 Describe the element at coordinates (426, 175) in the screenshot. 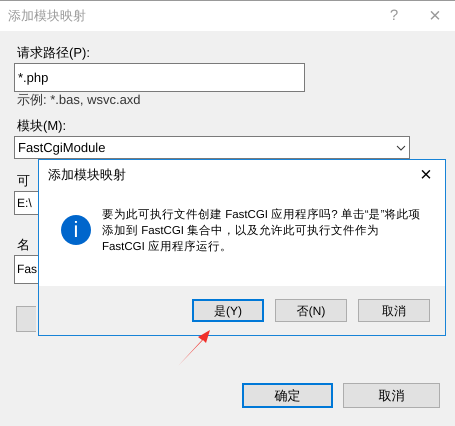

I see `close-button: ×` at that location.